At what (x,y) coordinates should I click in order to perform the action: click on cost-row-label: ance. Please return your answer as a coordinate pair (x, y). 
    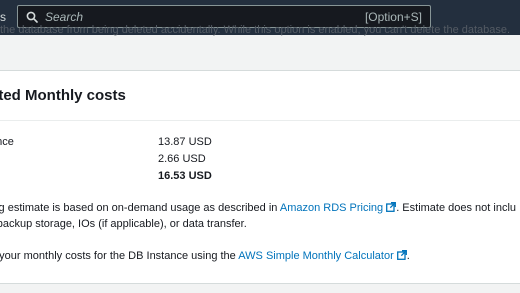
    Looking at the image, I should click on (7, 142).